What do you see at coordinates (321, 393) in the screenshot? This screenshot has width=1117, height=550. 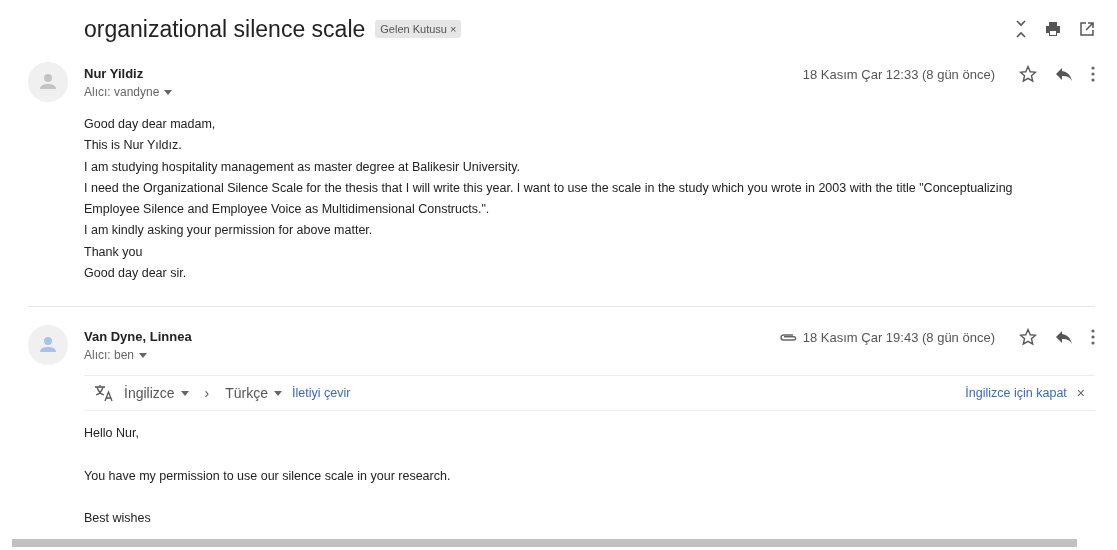 I see `translate-link: İletiyi çevir` at bounding box center [321, 393].